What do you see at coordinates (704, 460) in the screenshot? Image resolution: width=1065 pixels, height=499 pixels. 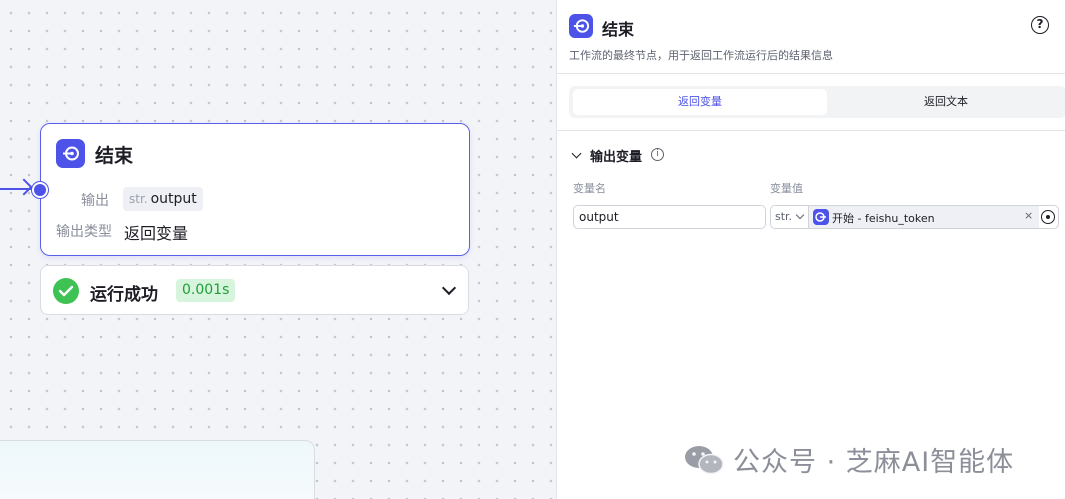 I see `wechat-icon` at bounding box center [704, 460].